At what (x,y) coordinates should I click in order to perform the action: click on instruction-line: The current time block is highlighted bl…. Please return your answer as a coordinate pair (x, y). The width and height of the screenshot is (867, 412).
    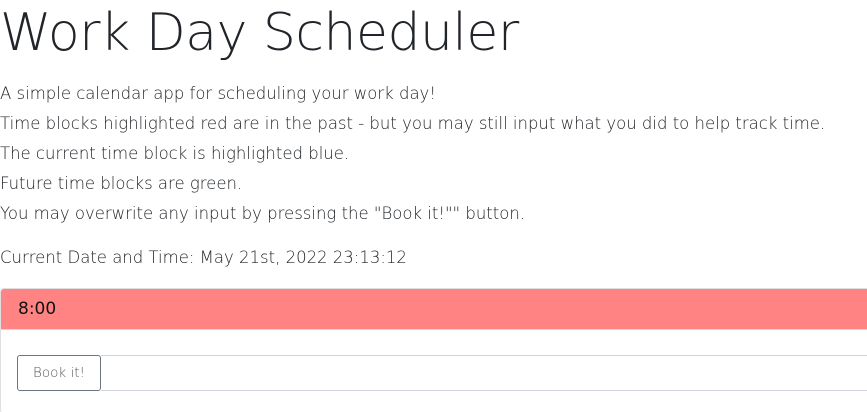
    Looking at the image, I should click on (175, 153).